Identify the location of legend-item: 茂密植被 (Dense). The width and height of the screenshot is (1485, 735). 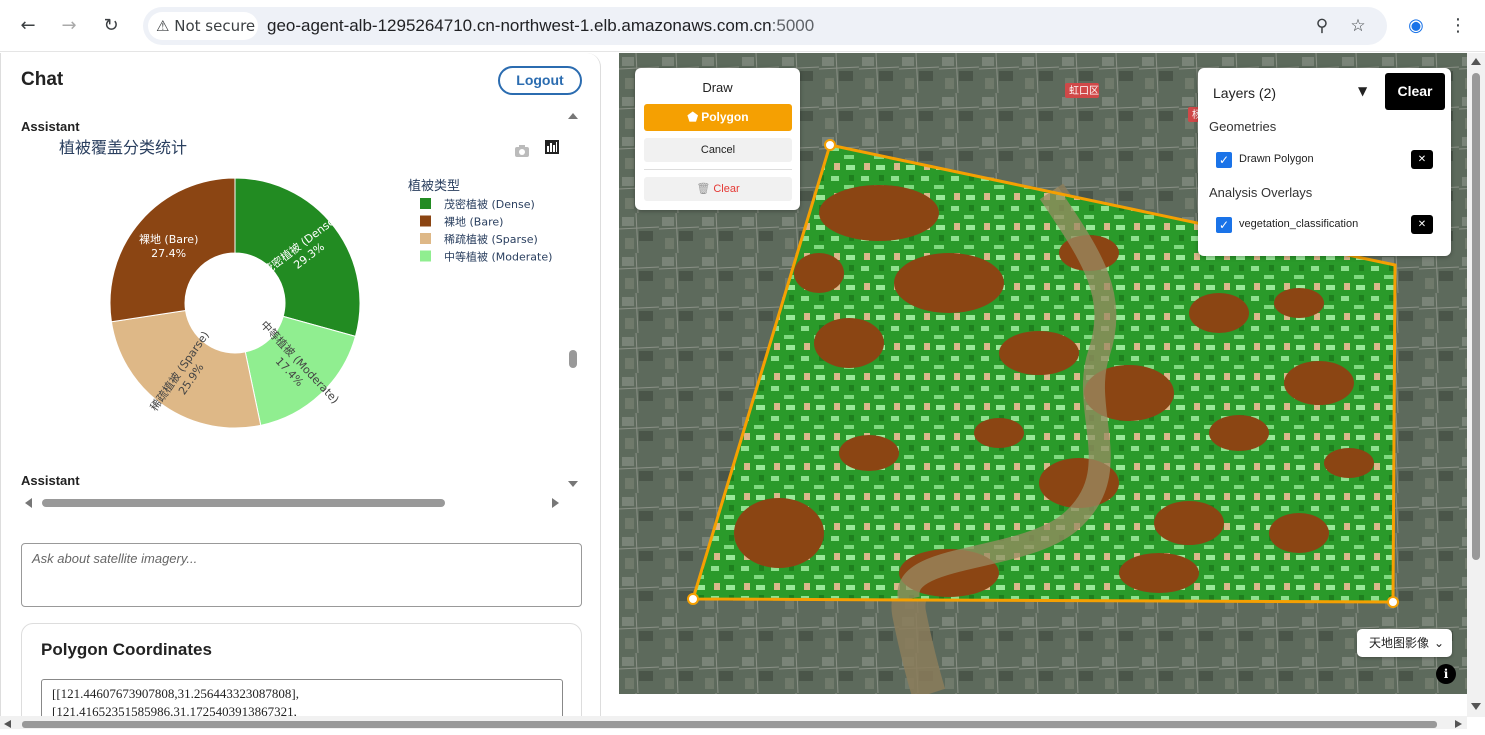
(489, 204).